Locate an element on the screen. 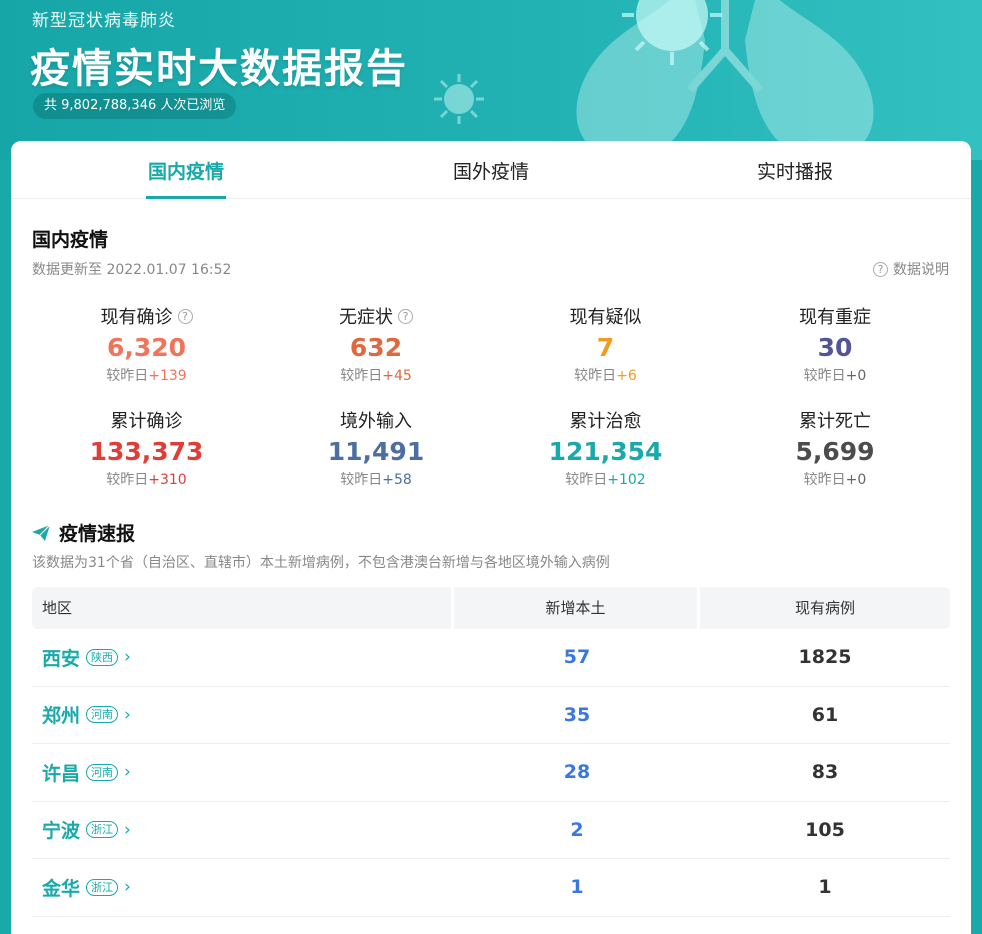 Image resolution: width=982 pixels, height=934 pixels. stat-delta: +139 is located at coordinates (167, 376).